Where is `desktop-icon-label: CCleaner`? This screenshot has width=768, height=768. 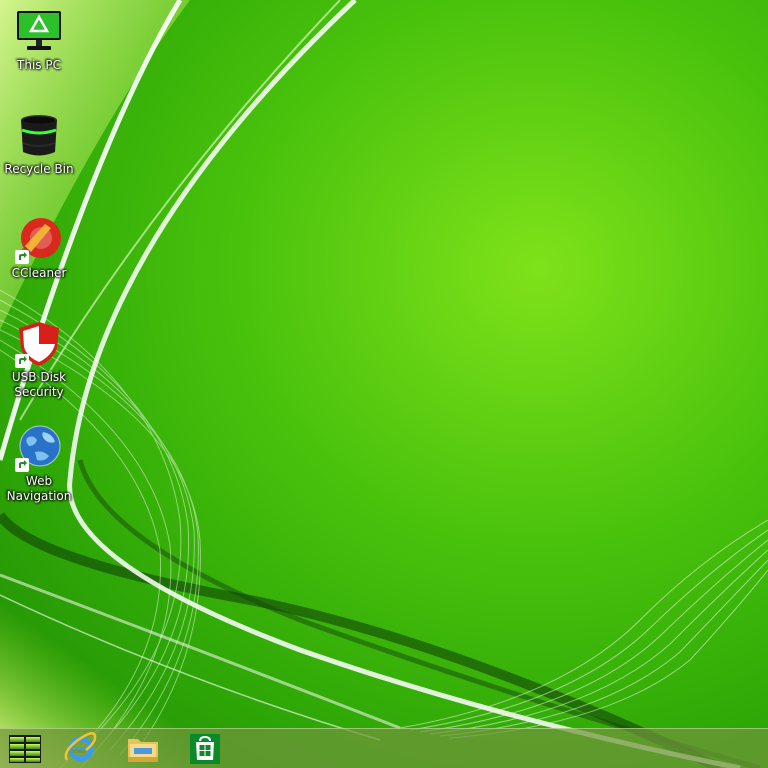 desktop-icon-label: CCleaner is located at coordinates (39, 273).